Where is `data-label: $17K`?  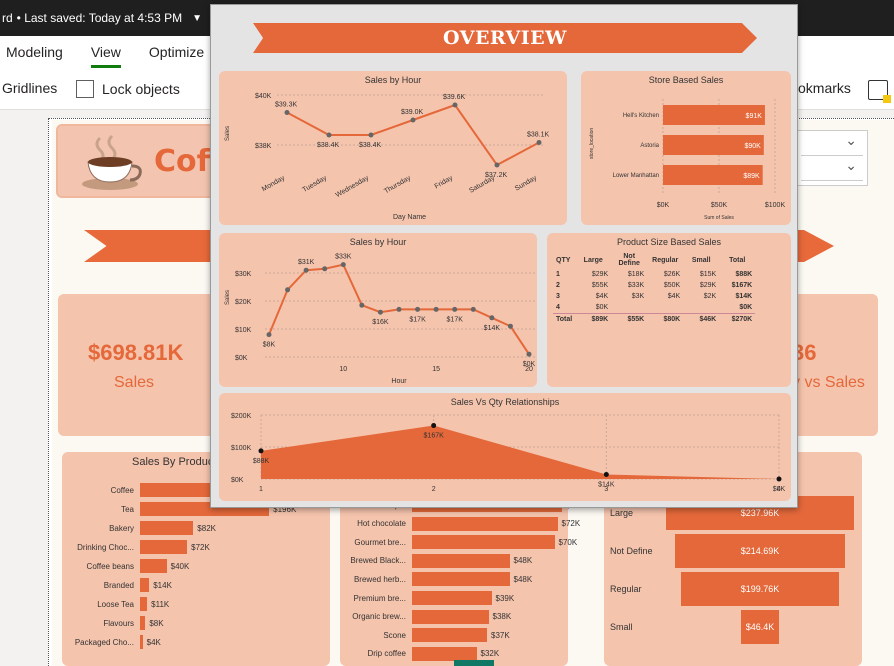 data-label: $17K is located at coordinates (417, 319).